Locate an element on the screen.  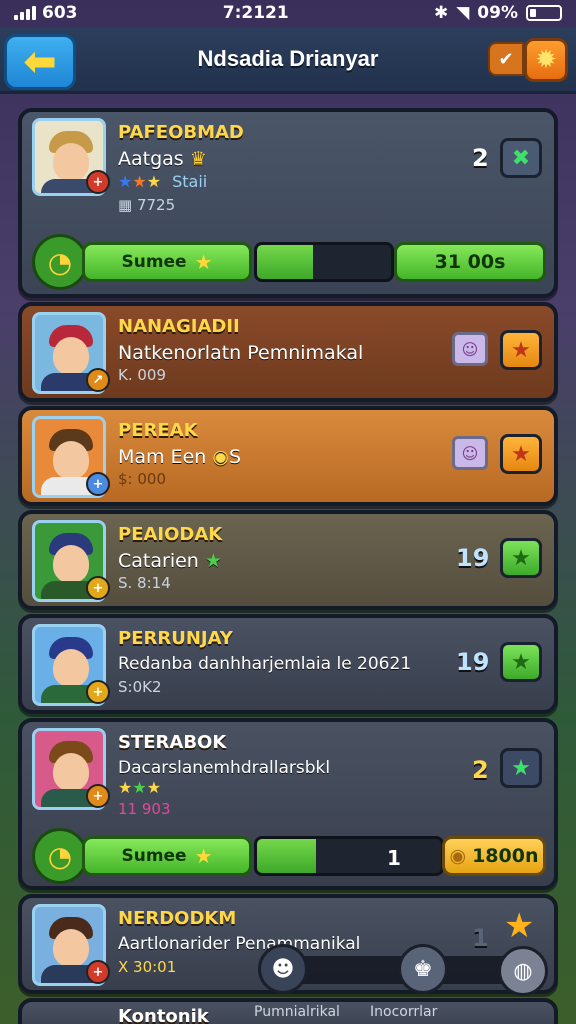
settings-button: ✹ is located at coordinates (546, 60).